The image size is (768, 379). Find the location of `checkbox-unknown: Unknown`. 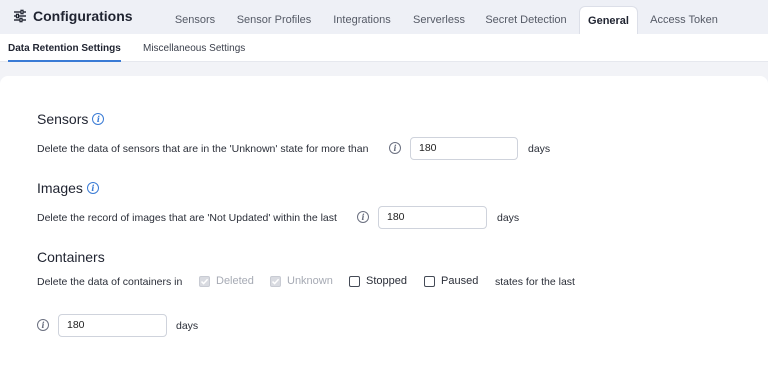

checkbox-unknown: Unknown is located at coordinates (301, 281).